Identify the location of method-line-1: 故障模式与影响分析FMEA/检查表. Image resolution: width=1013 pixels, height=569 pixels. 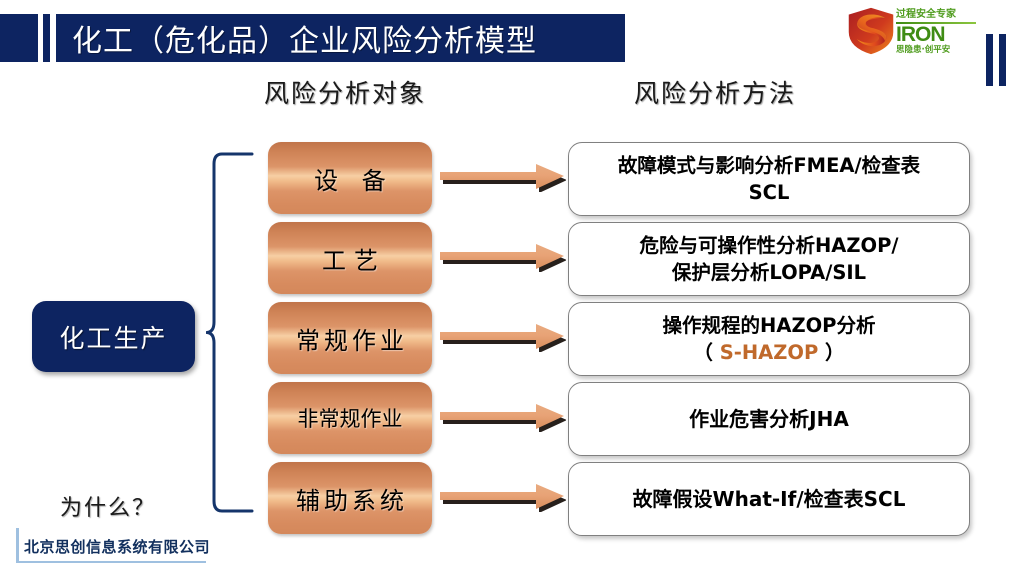
(769, 165).